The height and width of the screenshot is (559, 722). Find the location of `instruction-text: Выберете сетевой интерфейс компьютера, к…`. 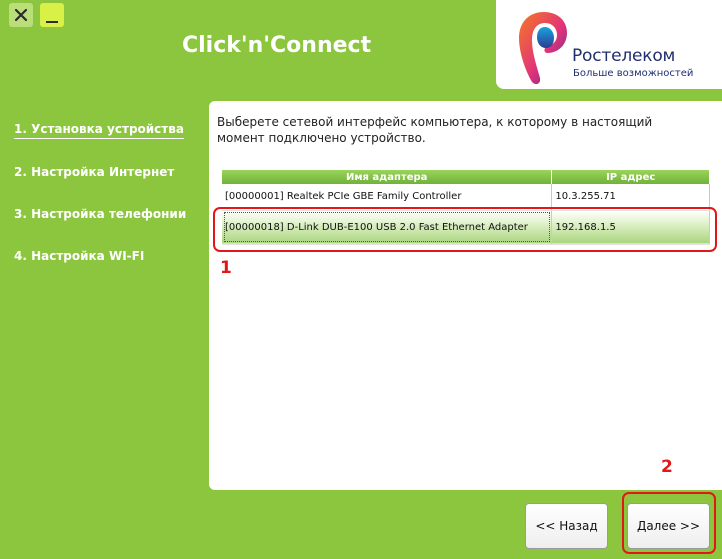

instruction-text: Выберете сетевой интерфейс компьютера, к… is located at coordinates (435, 130).